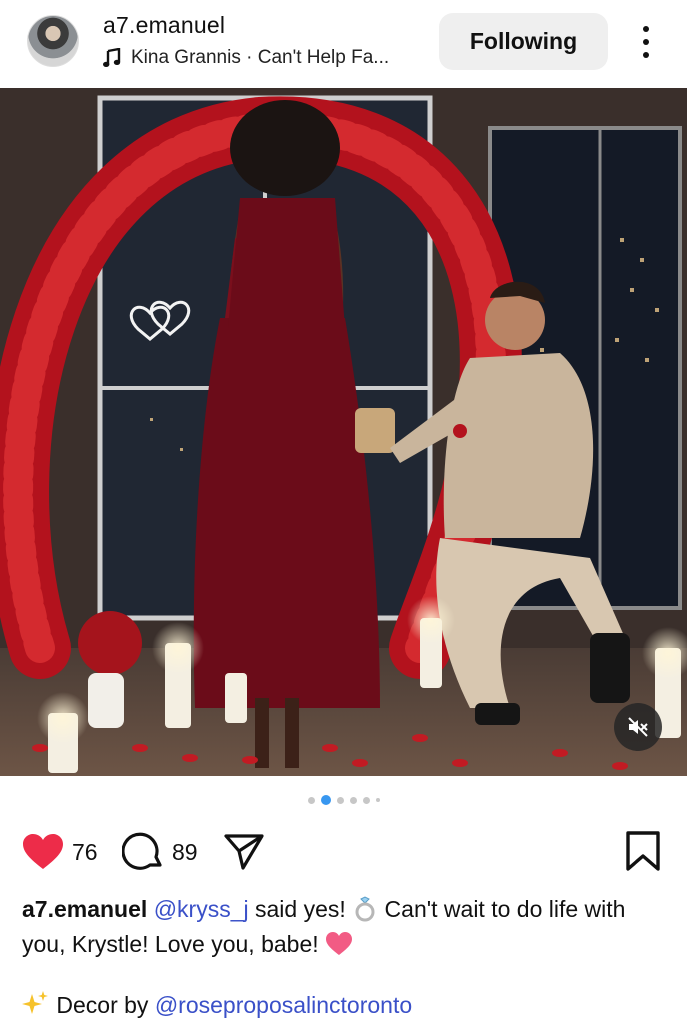 The image size is (687, 1024). I want to click on decor-credit: Decor by @roseproposalinctoronto, so click(217, 1004).